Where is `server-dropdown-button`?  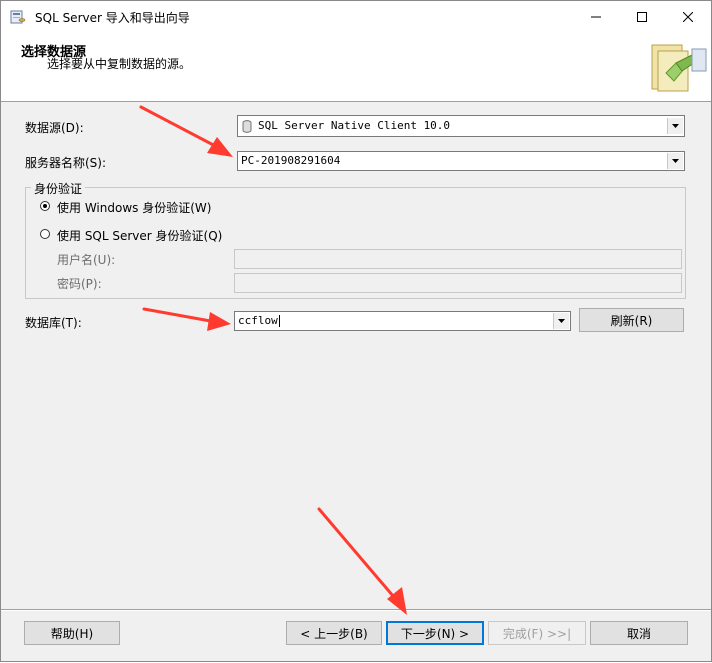
server-dropdown-button is located at coordinates (675, 161).